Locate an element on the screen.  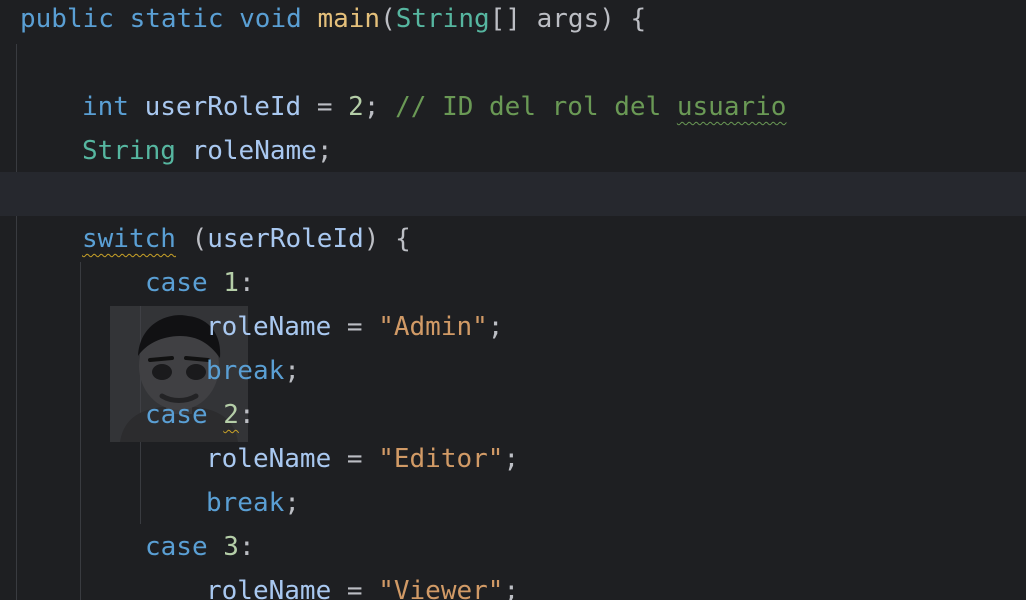
typo-warning-comment-word: usuario is located at coordinates (731, 107).